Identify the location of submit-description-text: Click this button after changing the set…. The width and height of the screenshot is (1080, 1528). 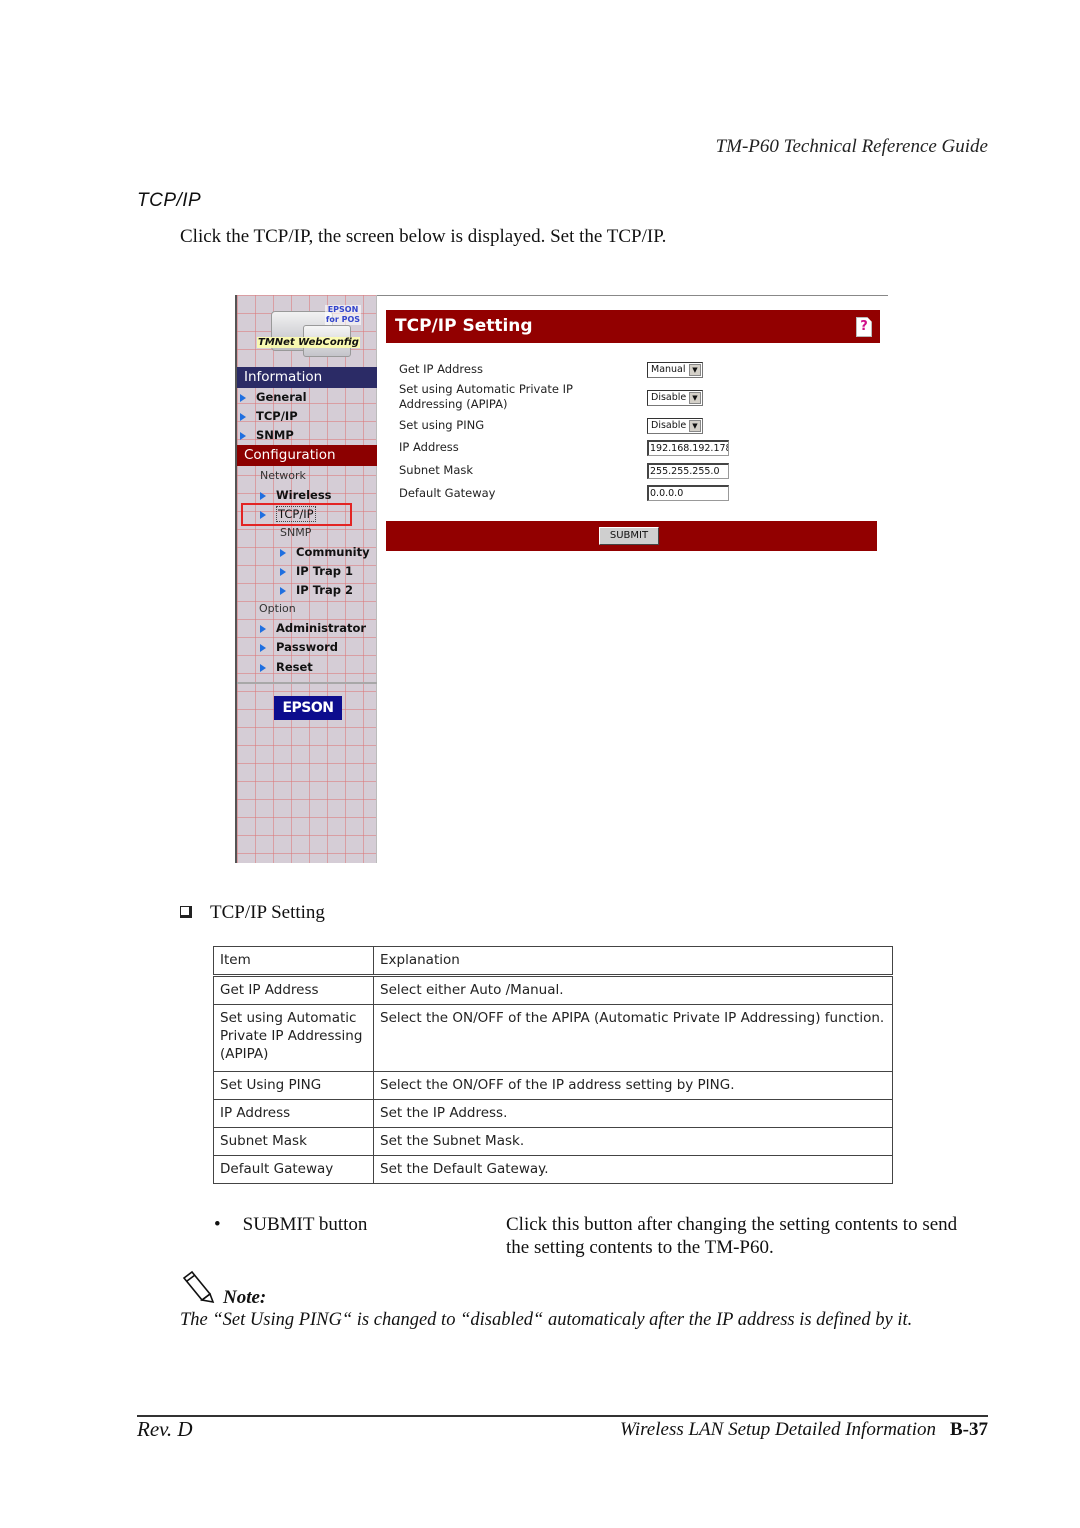
(732, 1236).